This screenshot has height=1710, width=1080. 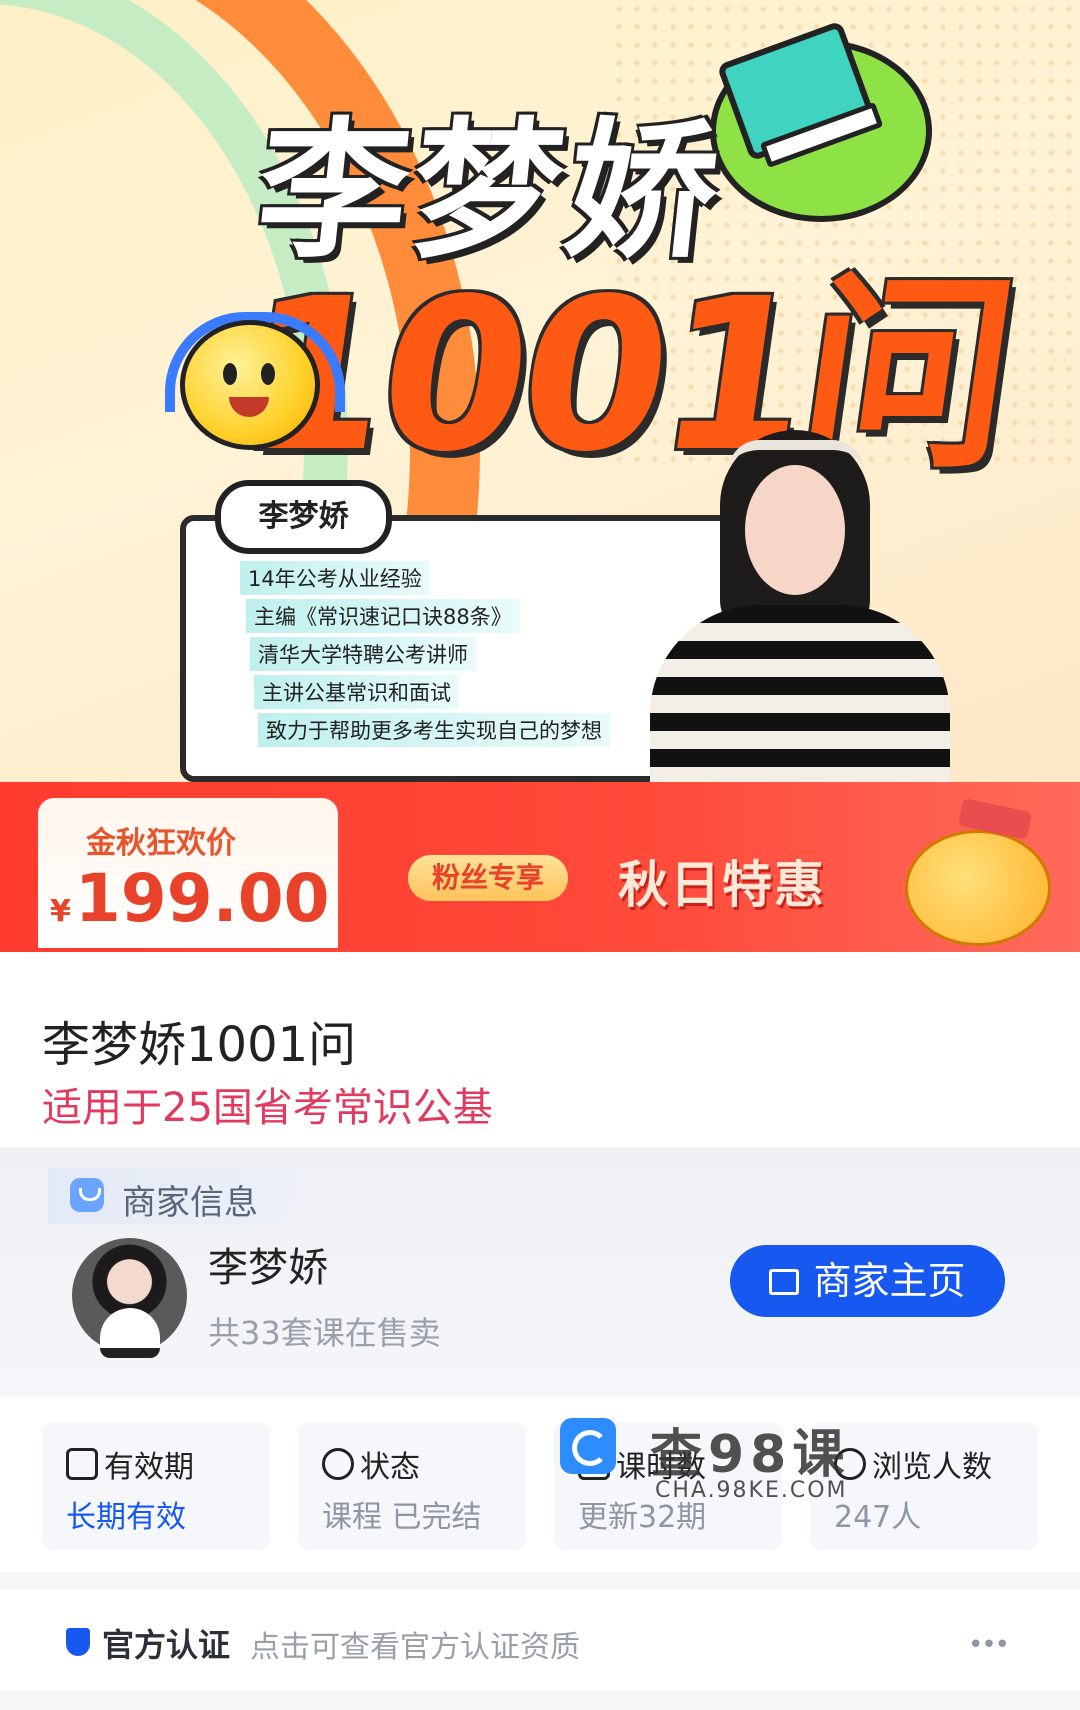 I want to click on smiley-mascot-icon, so click(x=250, y=385).